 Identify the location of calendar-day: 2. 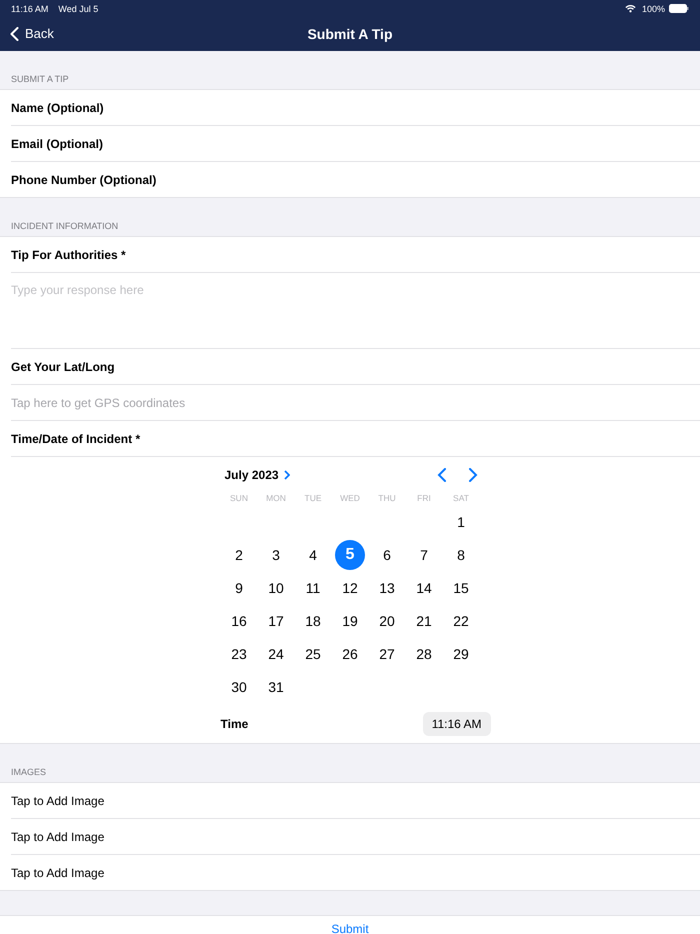
(239, 555).